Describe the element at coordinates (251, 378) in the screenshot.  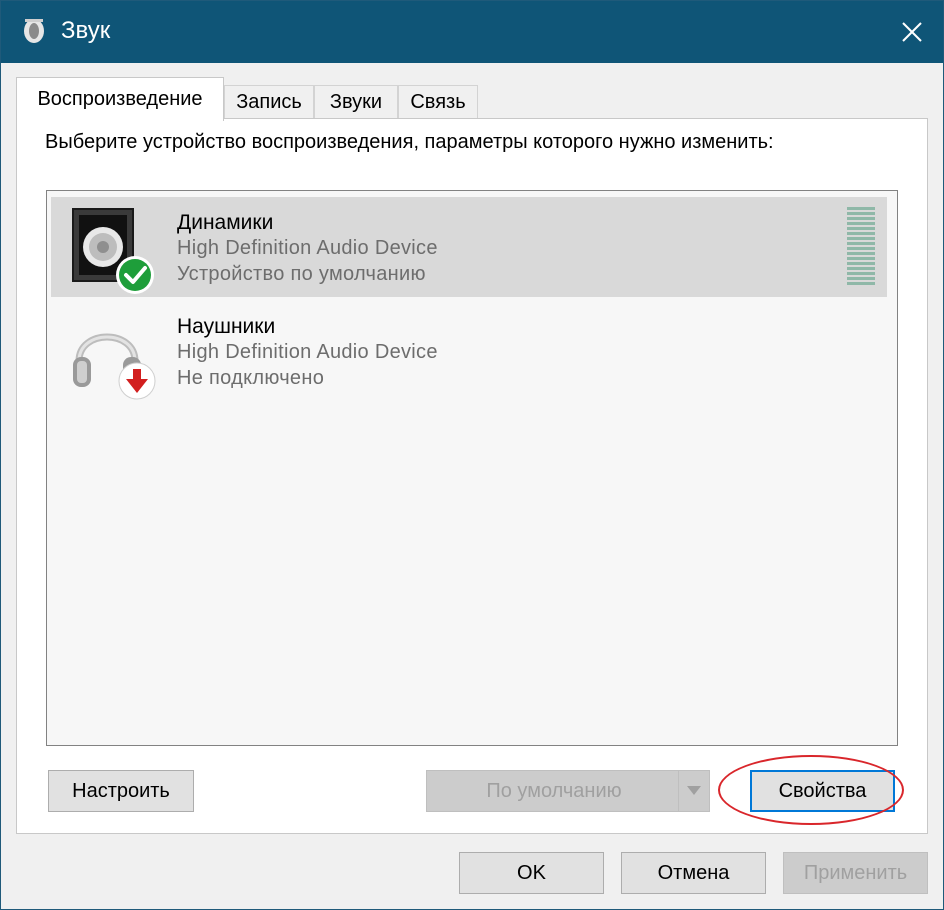
I see `device-status: Не подключено` at that location.